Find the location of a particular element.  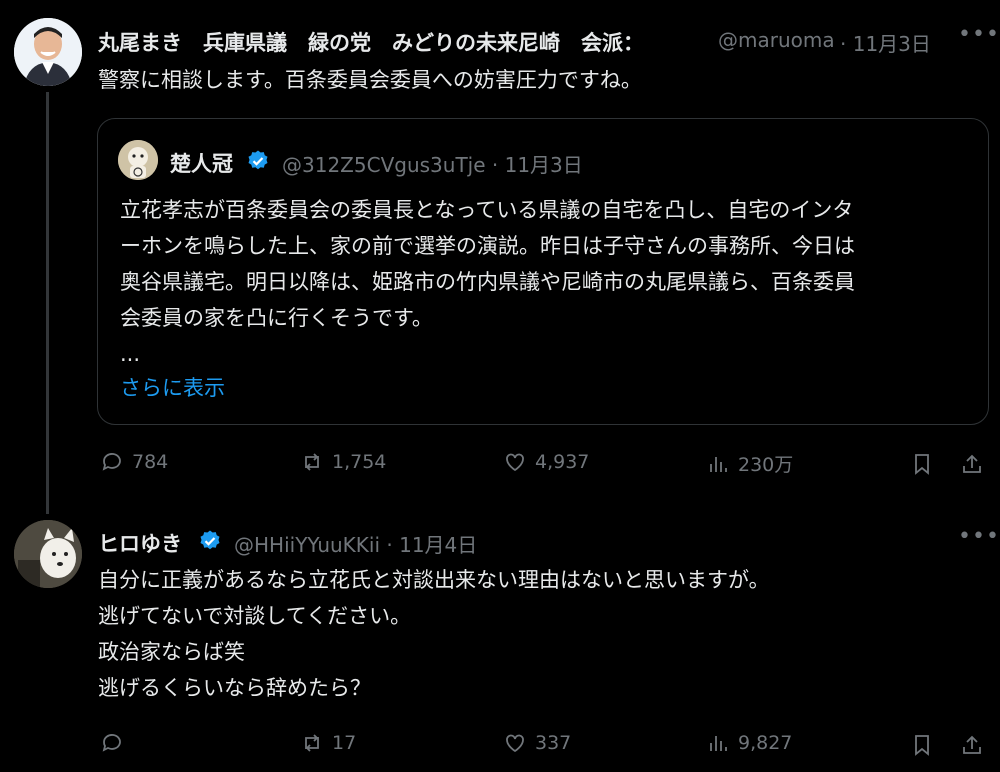

like-button: 4,937 is located at coordinates (546, 462).